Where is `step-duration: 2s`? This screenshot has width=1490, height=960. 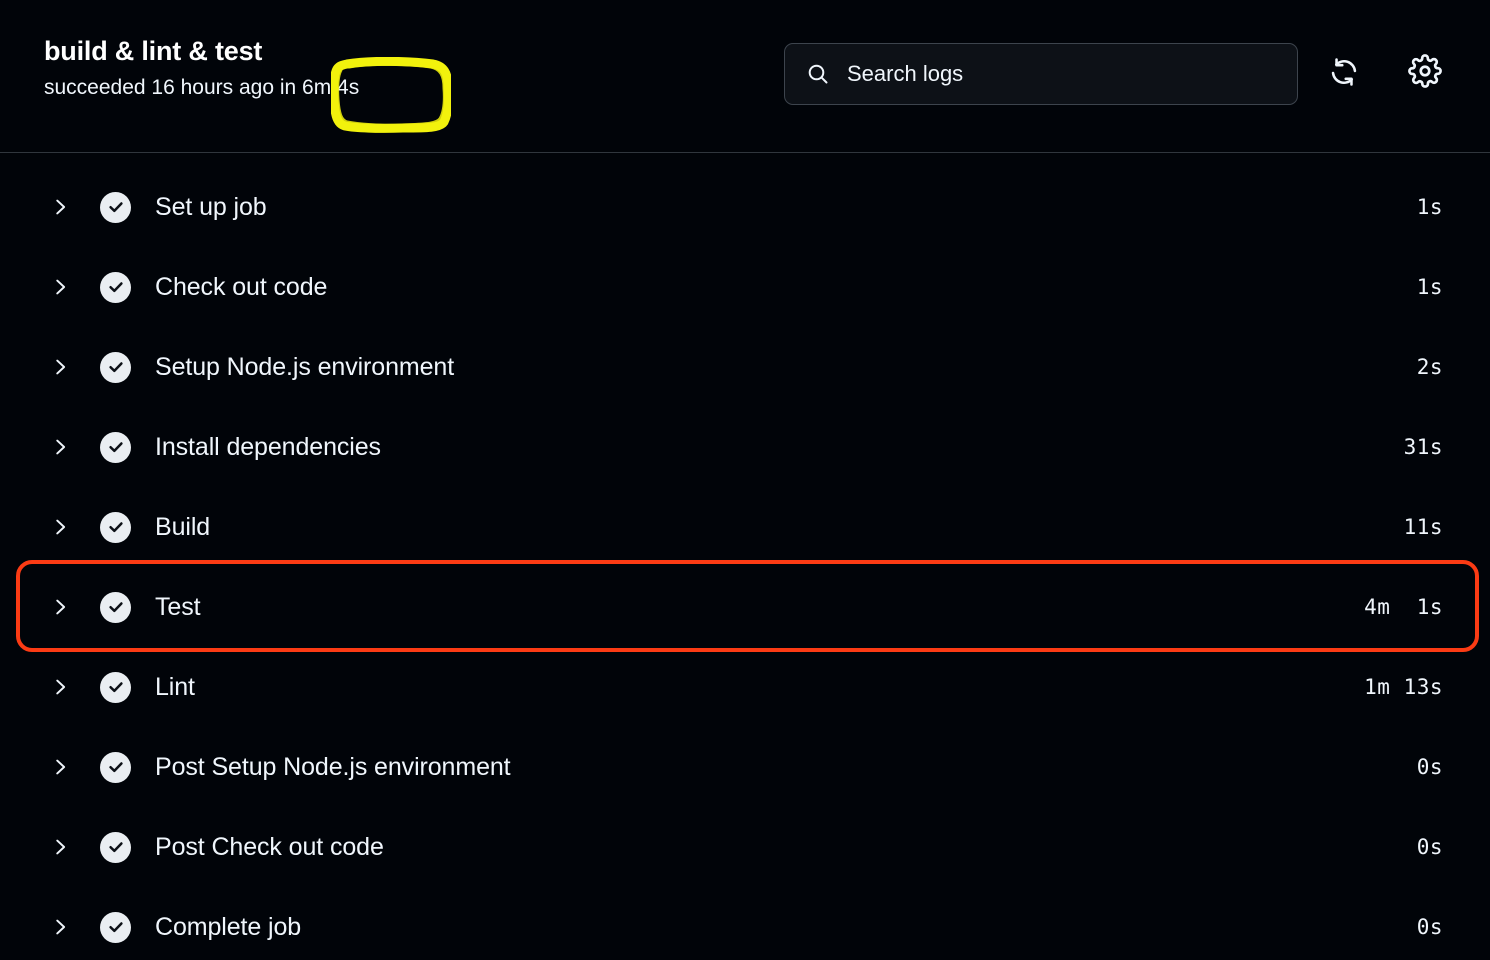
step-duration: 2s is located at coordinates (1429, 367).